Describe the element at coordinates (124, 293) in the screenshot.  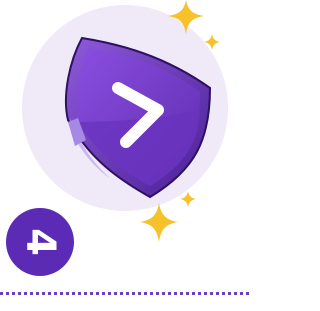
I see `dotted-divider` at that location.